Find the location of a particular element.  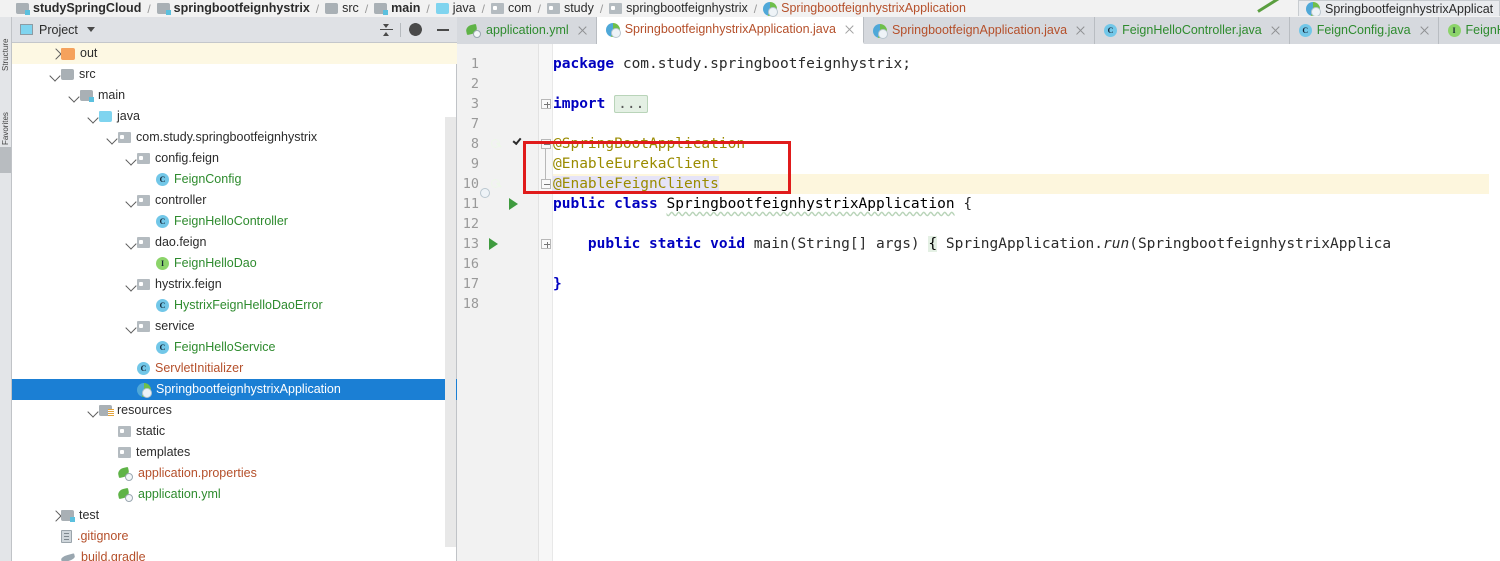

editor-tab-feignconfig-java: C FeignConfig.java is located at coordinates (1364, 30).